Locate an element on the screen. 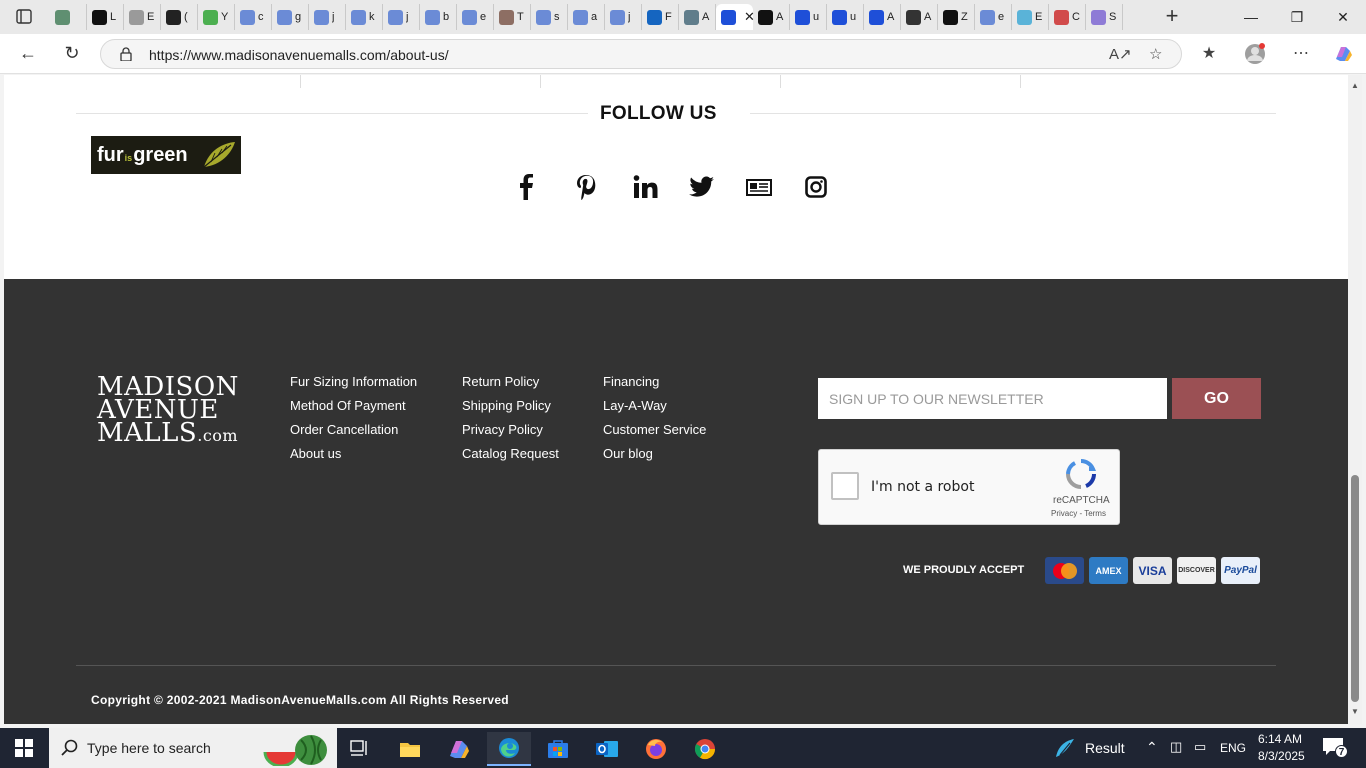 The width and height of the screenshot is (1366, 768). microsoft-store-icon is located at coordinates (558, 749).